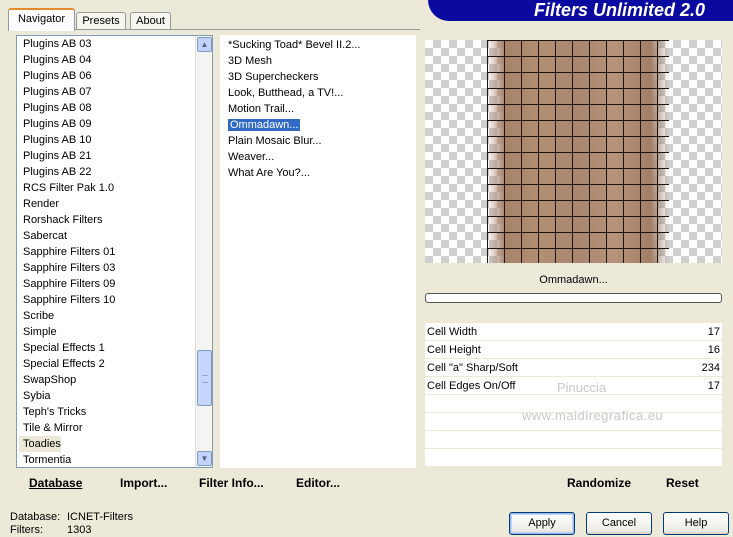  I want to click on database-value: ICNET-Filters, so click(100, 517).